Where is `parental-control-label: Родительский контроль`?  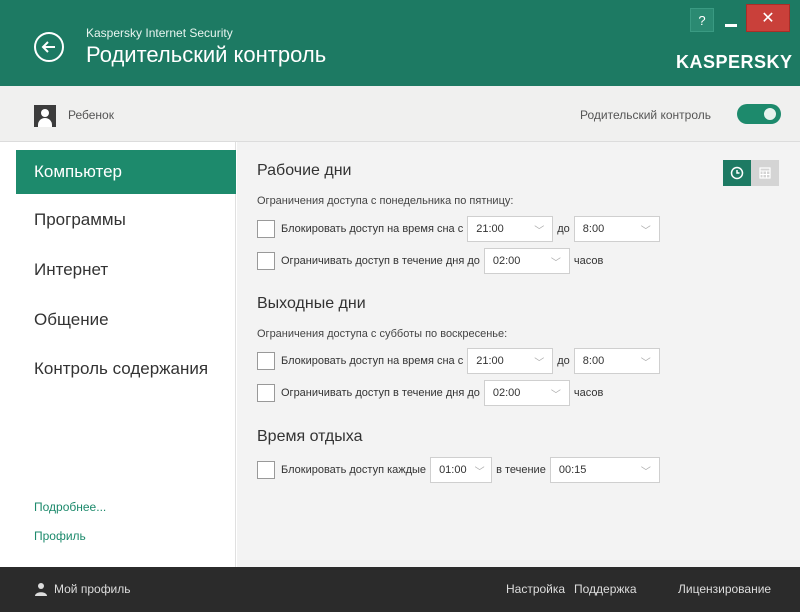 parental-control-label: Родительский контроль is located at coordinates (645, 115).